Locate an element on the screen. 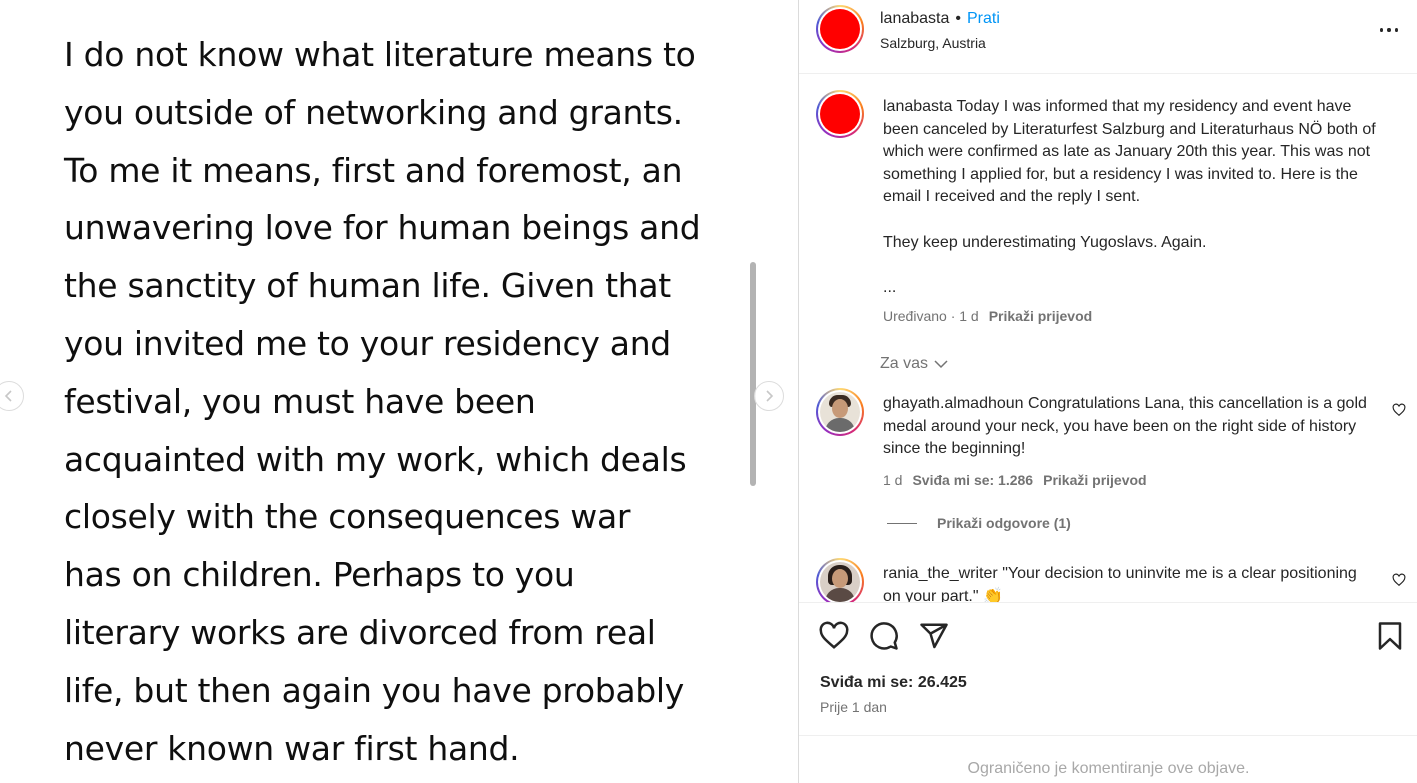  comment-likes-count: Sviđa mi se: 1.286 is located at coordinates (972, 480).